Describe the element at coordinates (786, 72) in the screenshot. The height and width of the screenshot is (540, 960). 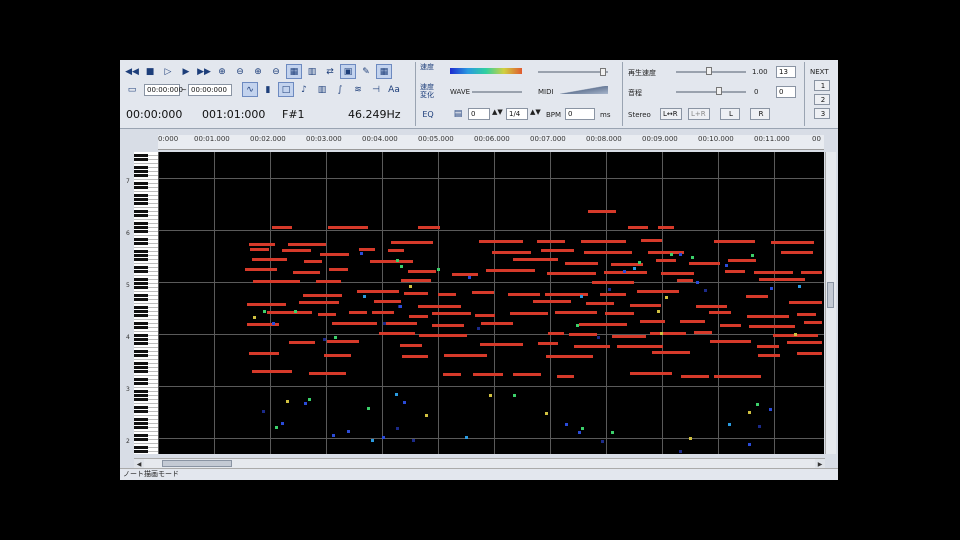
I see `tempo-spin: 13` at that location.